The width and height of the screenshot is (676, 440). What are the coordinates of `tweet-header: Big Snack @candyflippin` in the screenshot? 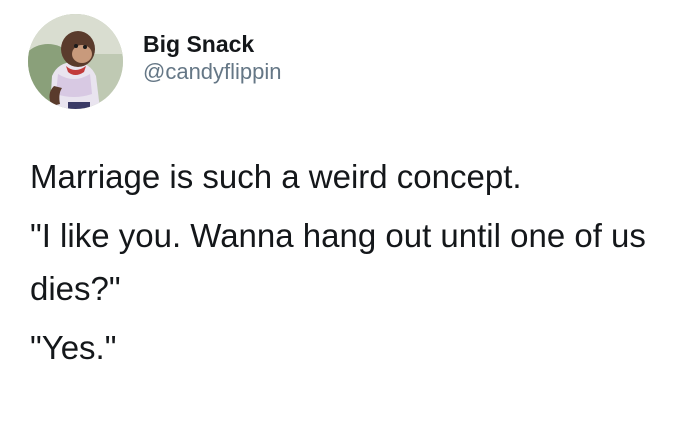 It's located at (155, 61).